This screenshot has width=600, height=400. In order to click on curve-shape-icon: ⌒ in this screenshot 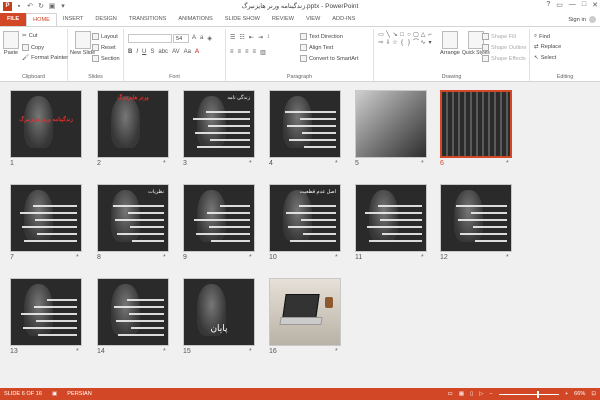, I will do `click(416, 43)`.